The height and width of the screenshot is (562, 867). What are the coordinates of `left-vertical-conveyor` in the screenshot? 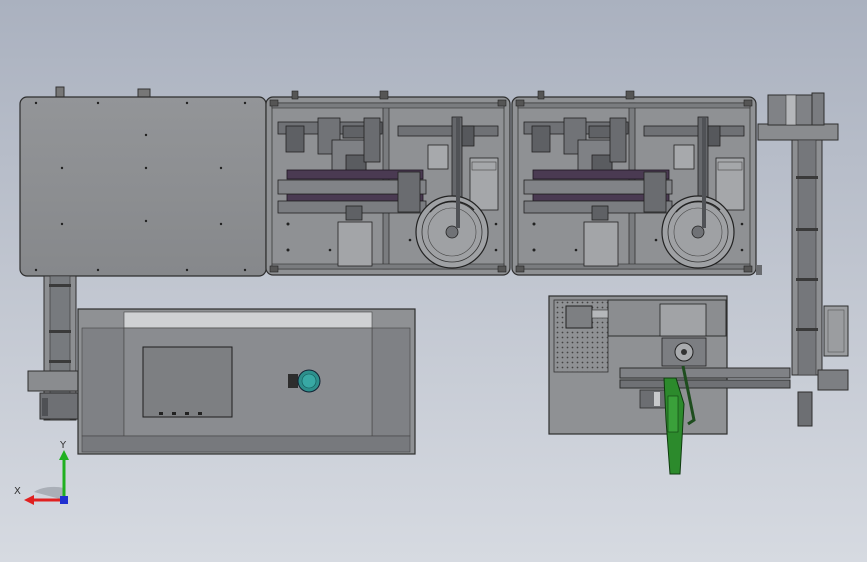 It's located at (56, 348).